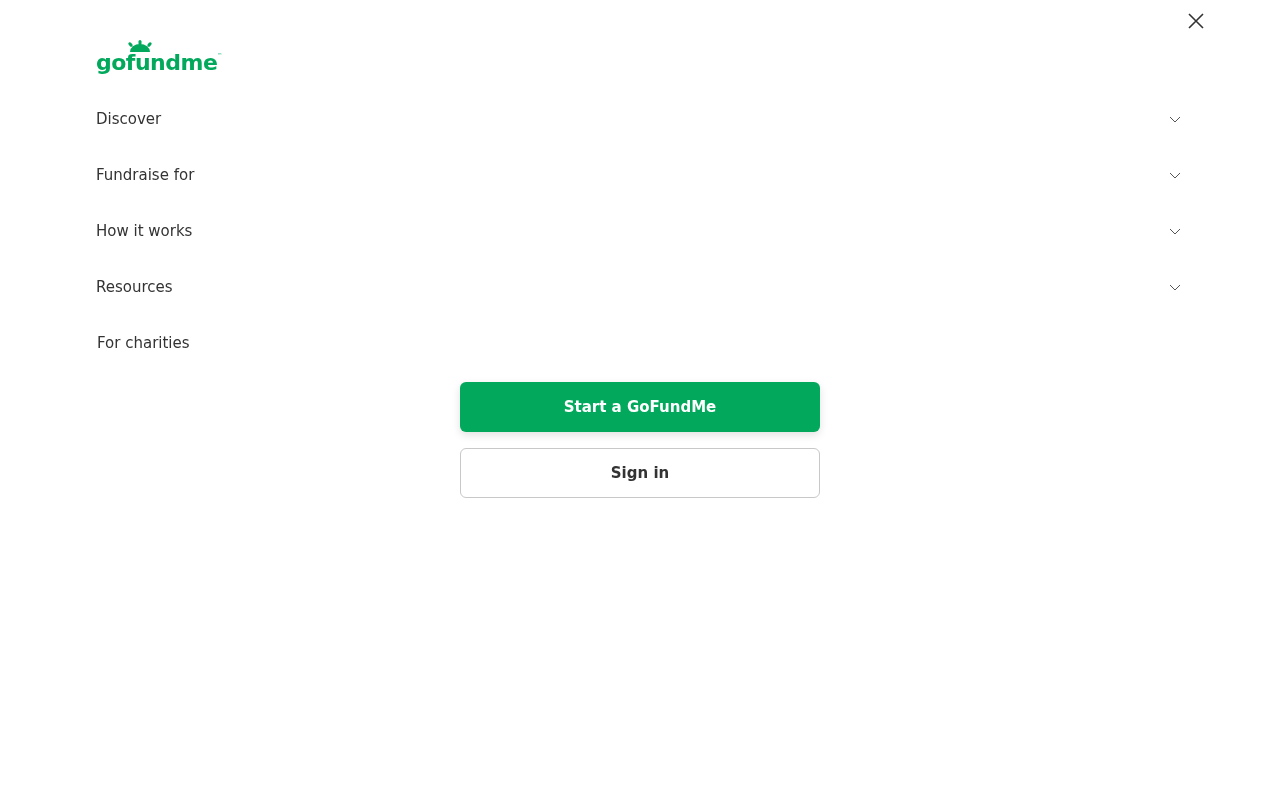 Image resolution: width=1280 pixels, height=800 pixels. I want to click on menu-item: How it works, so click(640, 231).